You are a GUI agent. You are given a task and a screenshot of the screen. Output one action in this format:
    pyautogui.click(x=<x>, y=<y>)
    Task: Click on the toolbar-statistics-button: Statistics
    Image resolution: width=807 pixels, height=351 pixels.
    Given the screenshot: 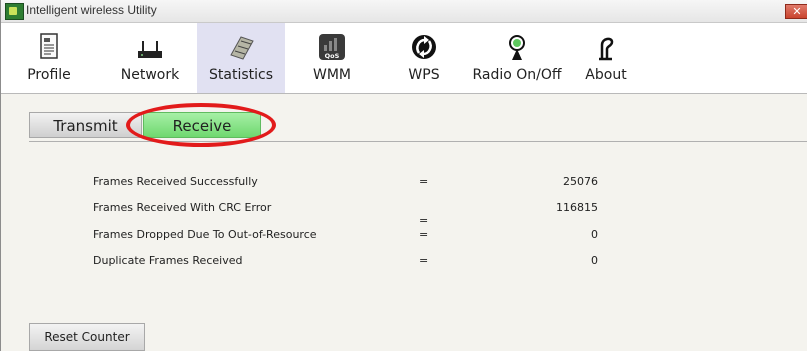 What is the action you would take?
    pyautogui.click(x=241, y=58)
    